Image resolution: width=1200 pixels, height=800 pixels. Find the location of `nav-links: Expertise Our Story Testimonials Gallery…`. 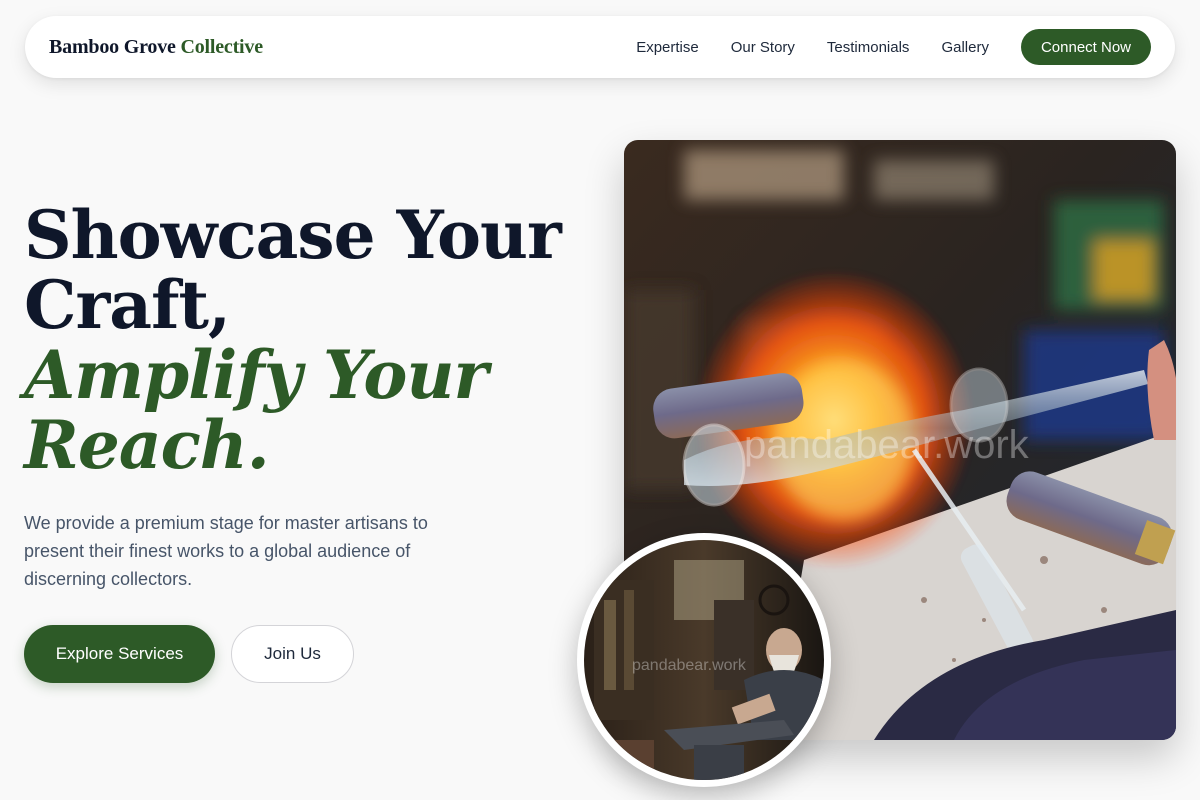

nav-links: Expertise Our Story Testimonials Gallery… is located at coordinates (893, 47).